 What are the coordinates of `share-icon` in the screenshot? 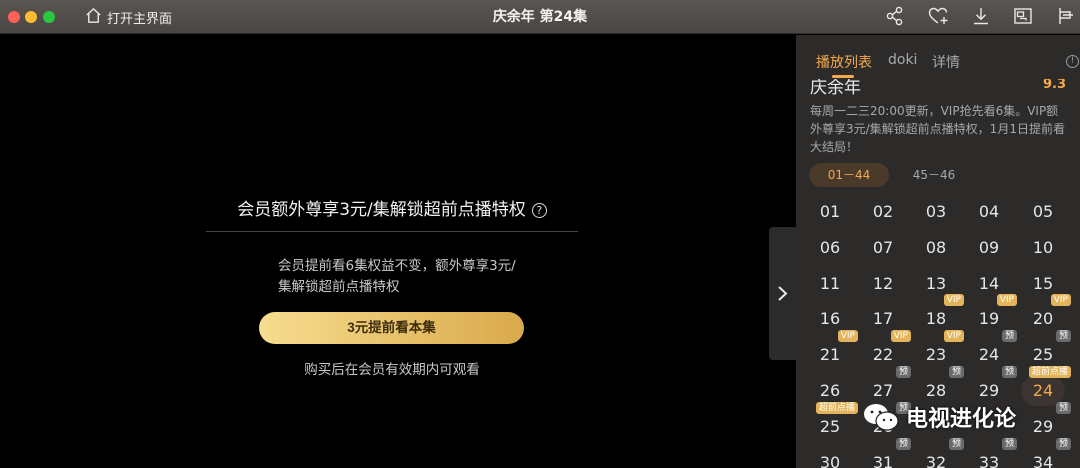 It's located at (895, 16).